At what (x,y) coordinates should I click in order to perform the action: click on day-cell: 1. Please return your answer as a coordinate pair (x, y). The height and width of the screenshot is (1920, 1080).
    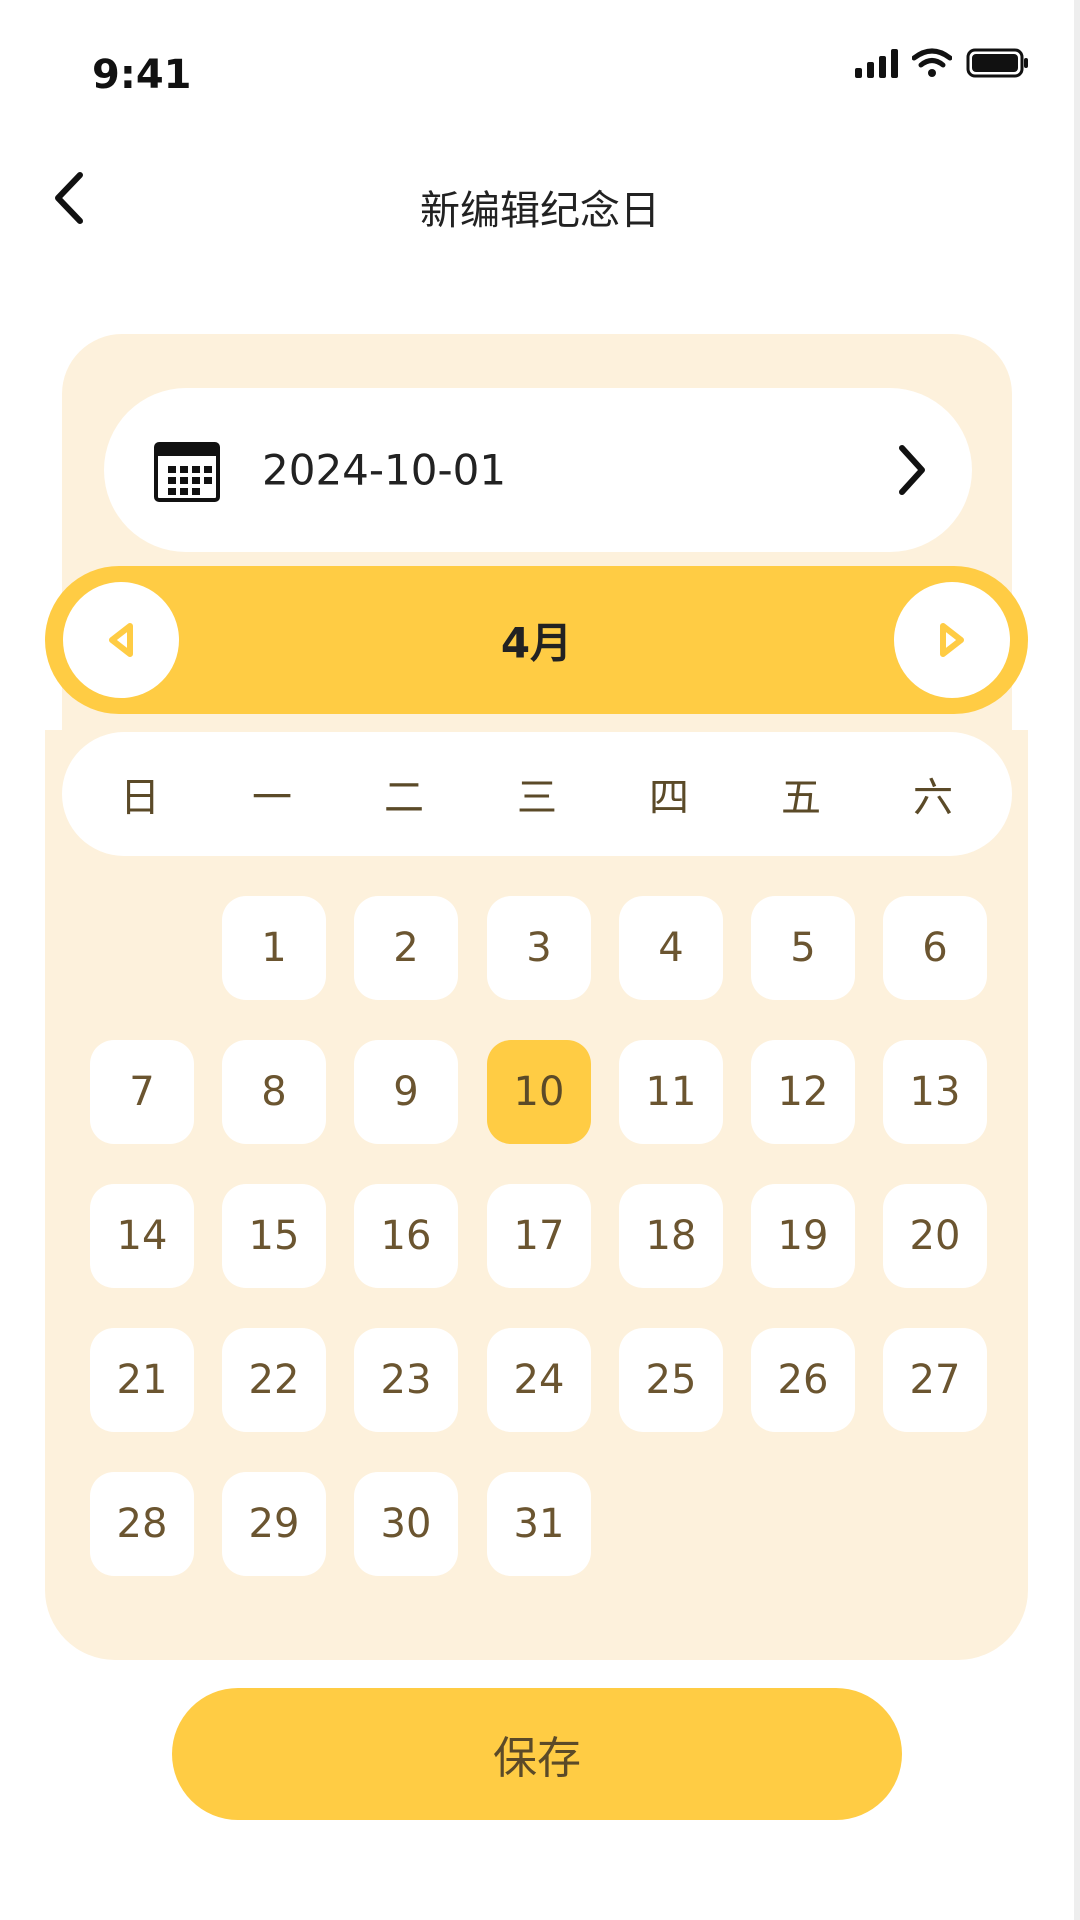
    Looking at the image, I should click on (274, 948).